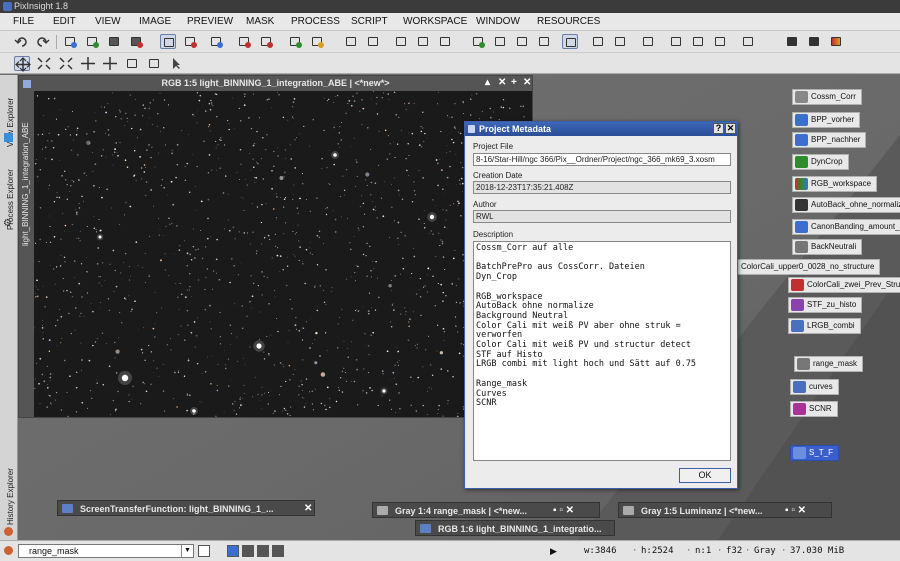  What do you see at coordinates (248, 551) in the screenshot?
I see `channel-red-button` at bounding box center [248, 551].